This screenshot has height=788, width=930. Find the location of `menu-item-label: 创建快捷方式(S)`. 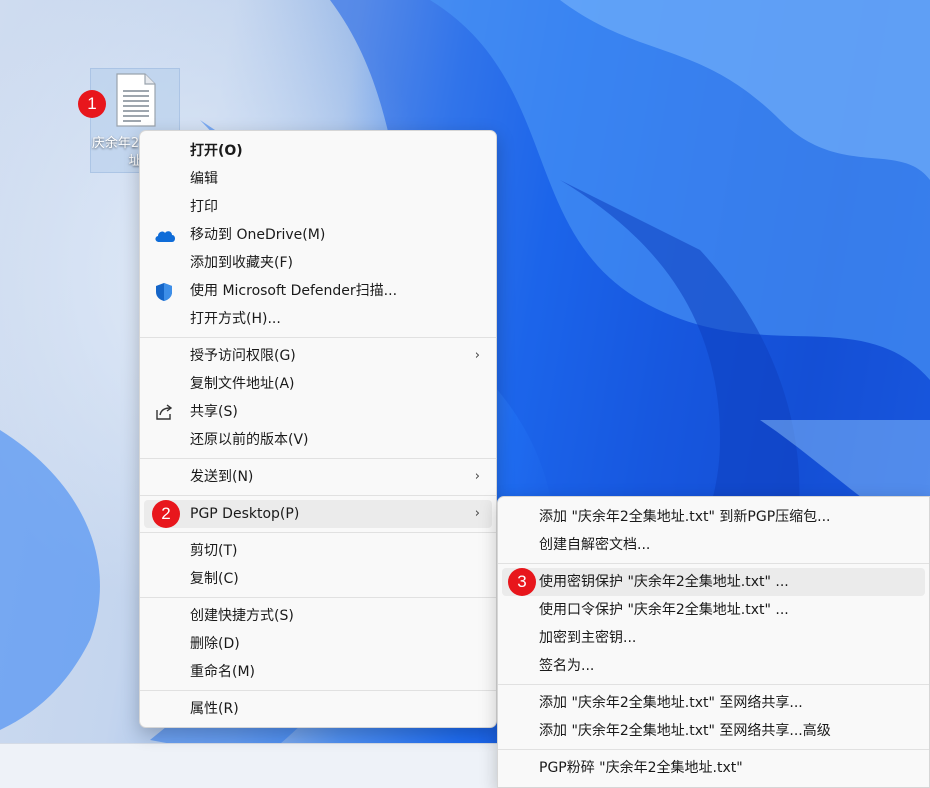

menu-item-label: 创建快捷方式(S) is located at coordinates (242, 616).